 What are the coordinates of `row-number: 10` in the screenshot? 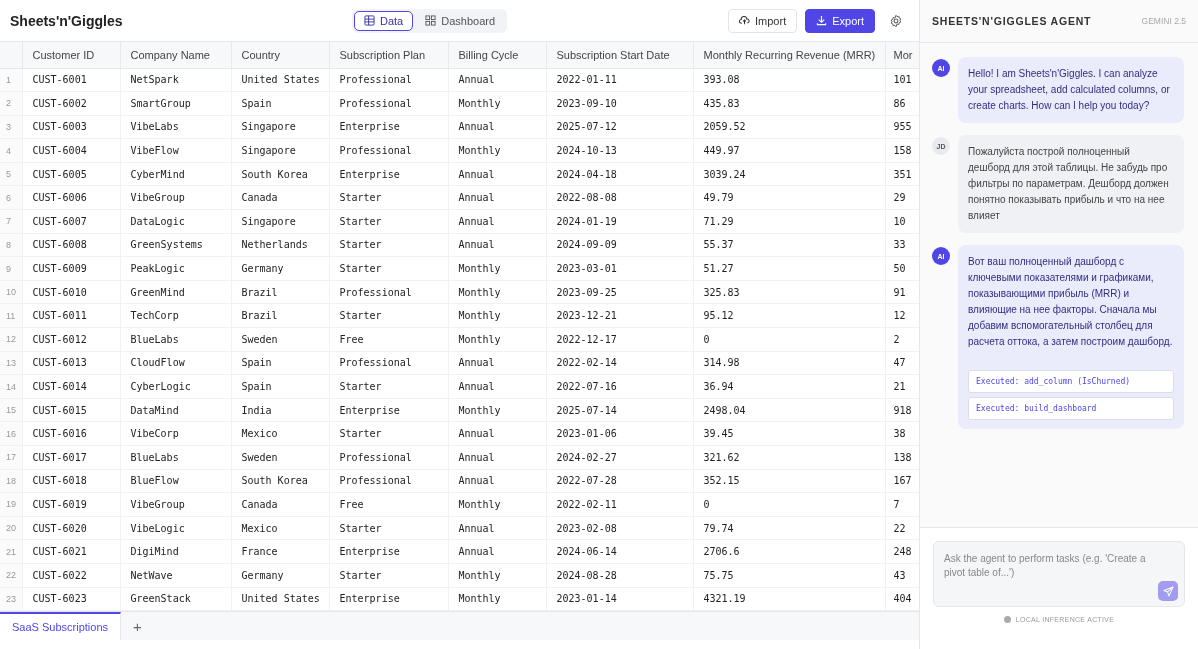 It's located at (11, 292).